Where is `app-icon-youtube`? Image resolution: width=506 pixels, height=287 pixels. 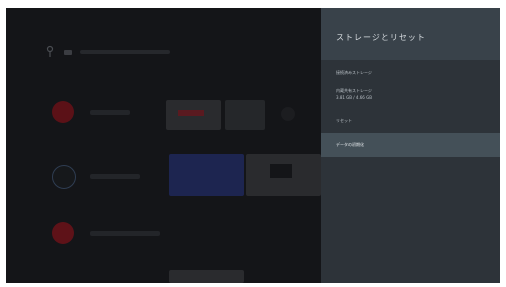
app-icon-youtube is located at coordinates (63, 233).